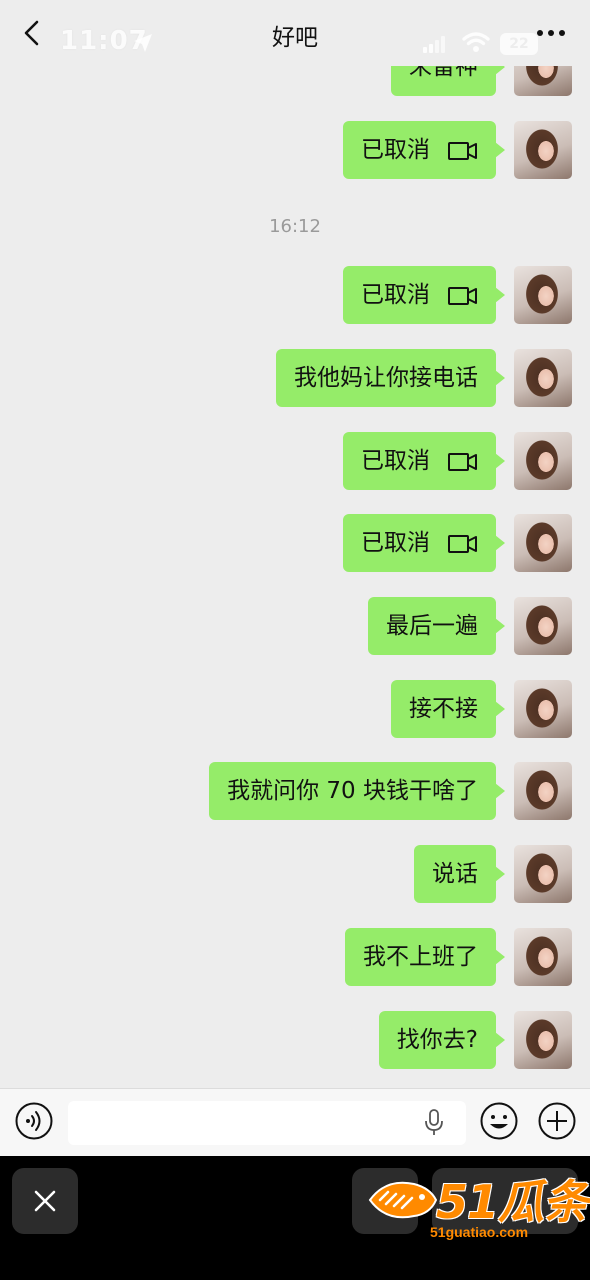 The image size is (590, 1280). What do you see at coordinates (372, 710) in the screenshot?
I see `message-row: 接不接` at bounding box center [372, 710].